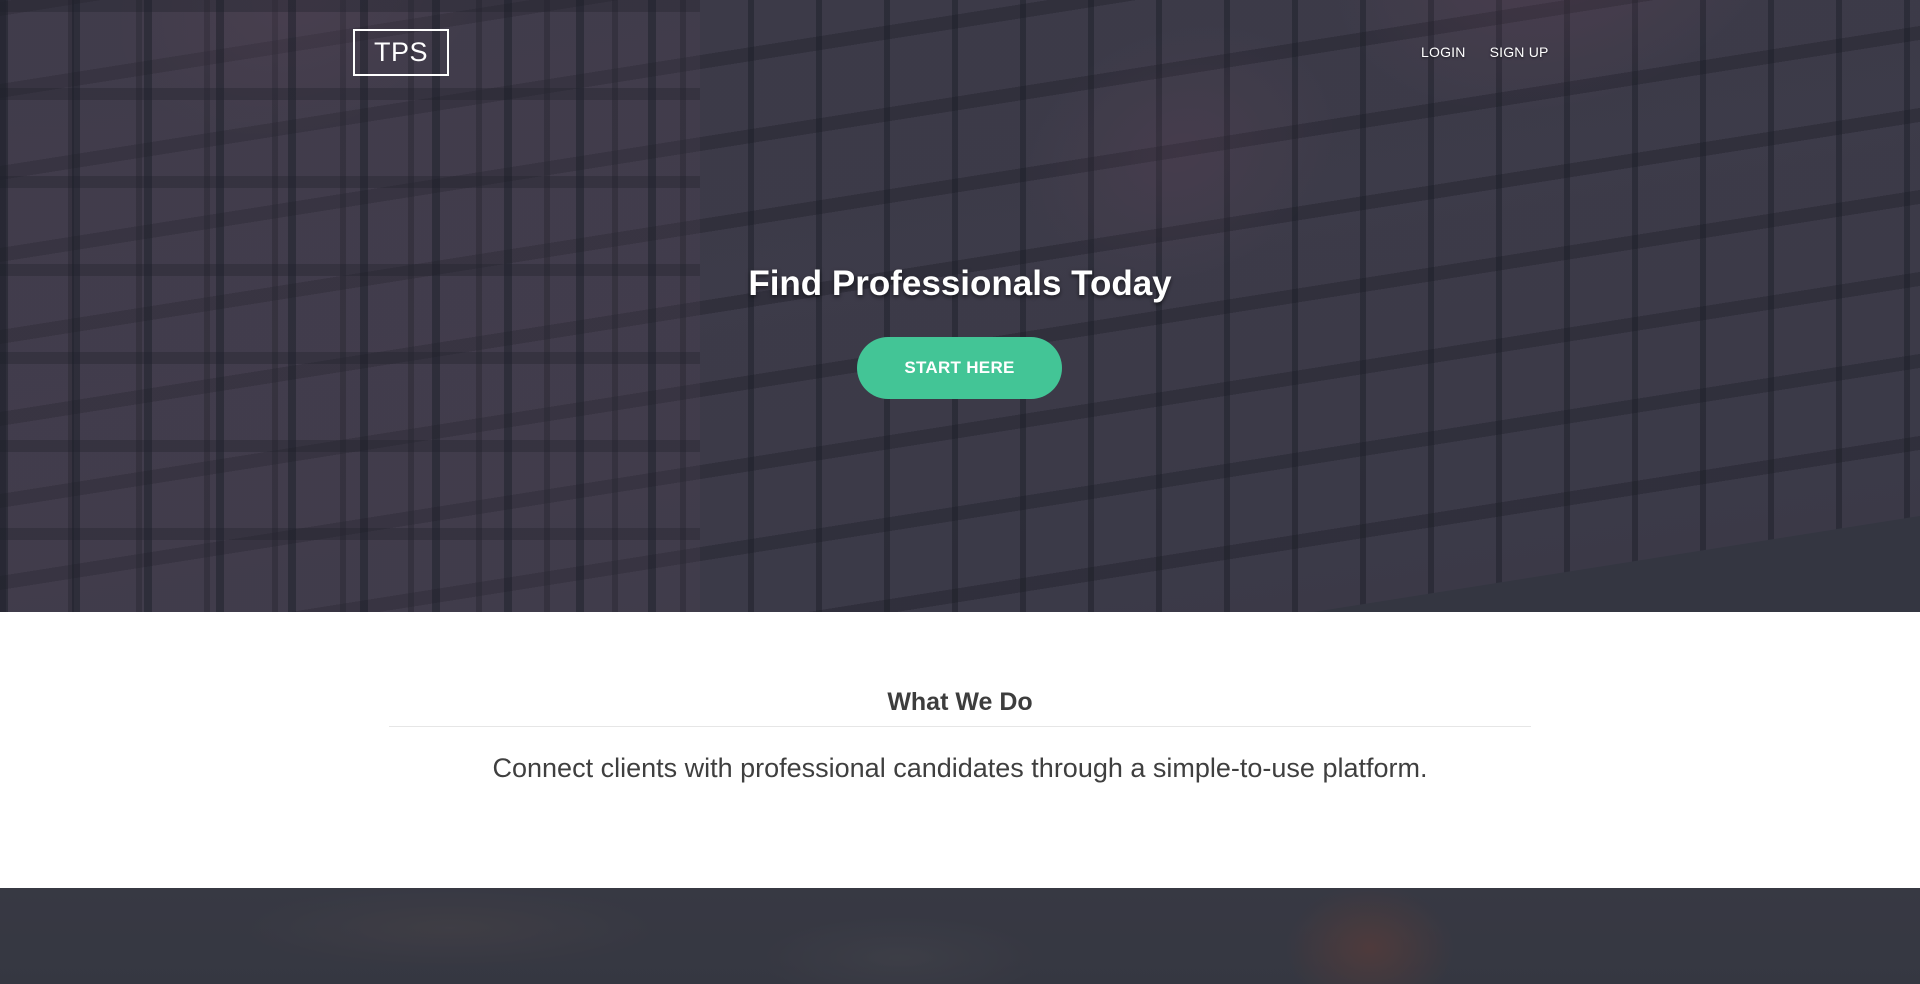 The image size is (1920, 984). I want to click on start-here-button: START HERE, so click(959, 368).